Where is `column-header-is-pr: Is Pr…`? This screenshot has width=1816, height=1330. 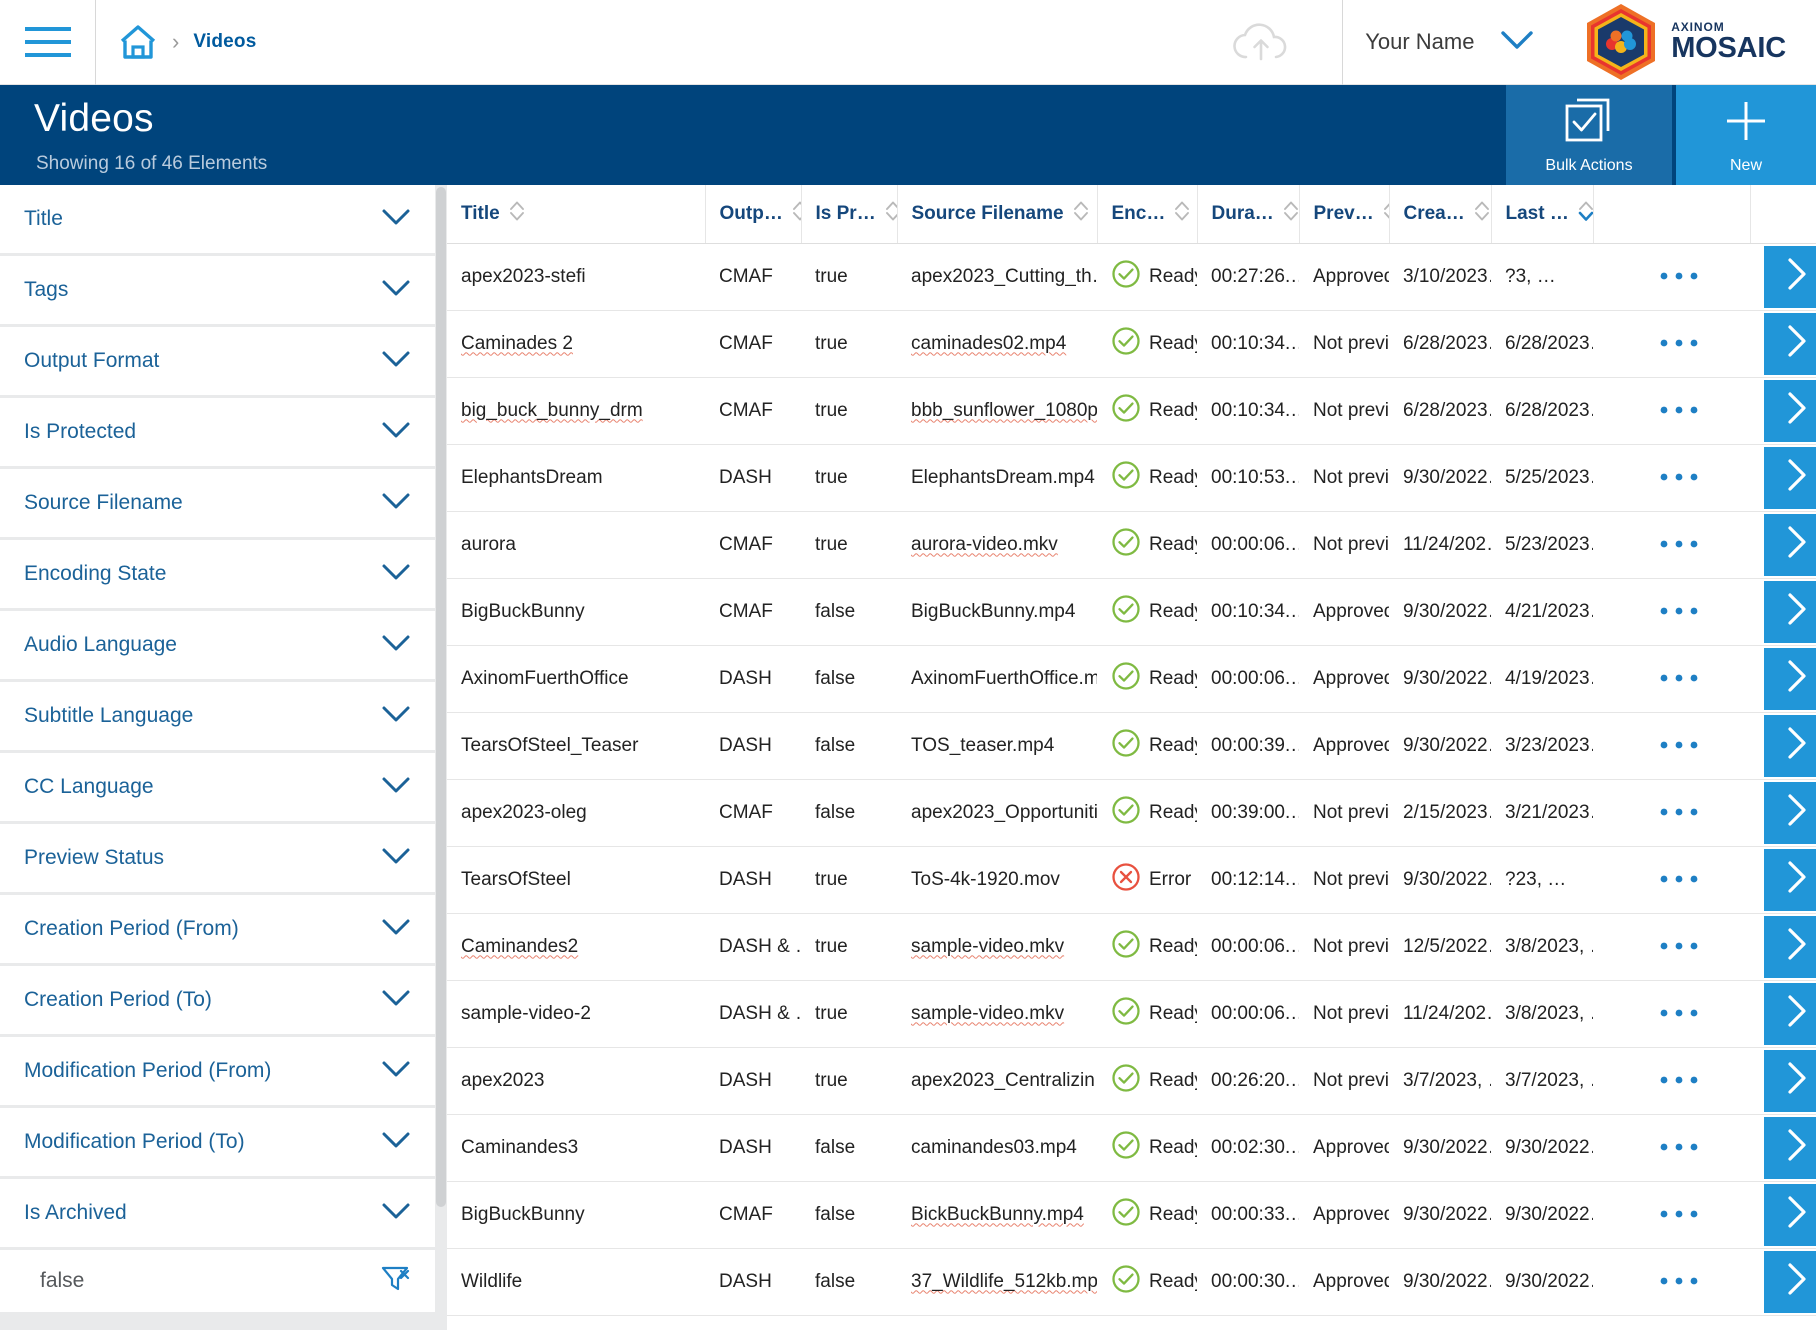
column-header-is-pr: Is Pr… is located at coordinates (849, 214).